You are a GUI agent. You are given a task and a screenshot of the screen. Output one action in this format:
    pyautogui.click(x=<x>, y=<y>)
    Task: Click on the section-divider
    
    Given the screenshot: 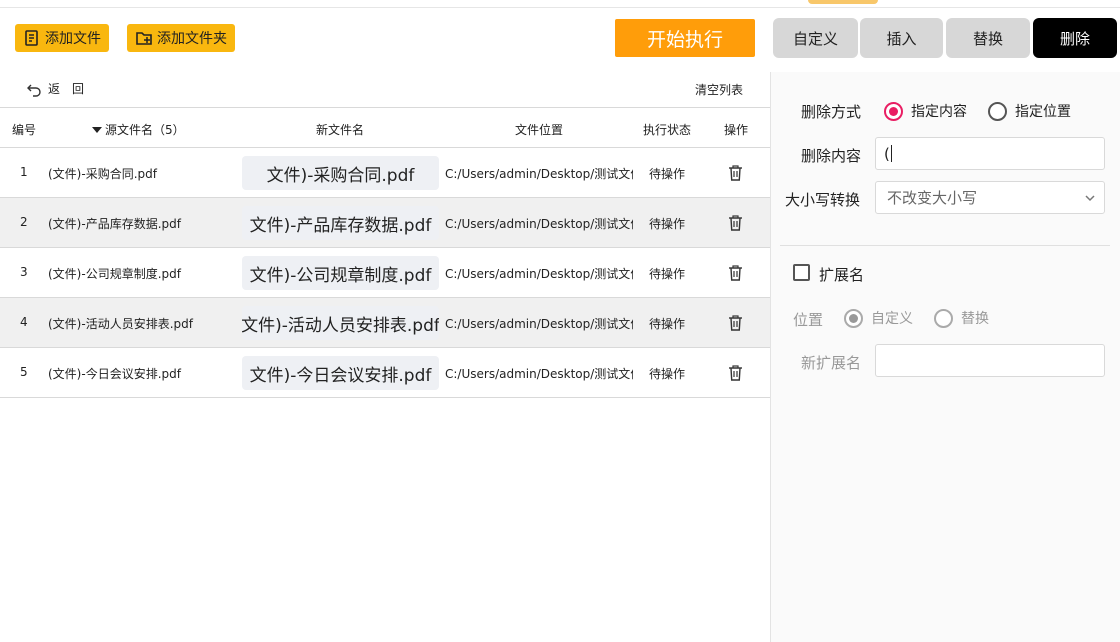 What is the action you would take?
    pyautogui.click(x=945, y=245)
    